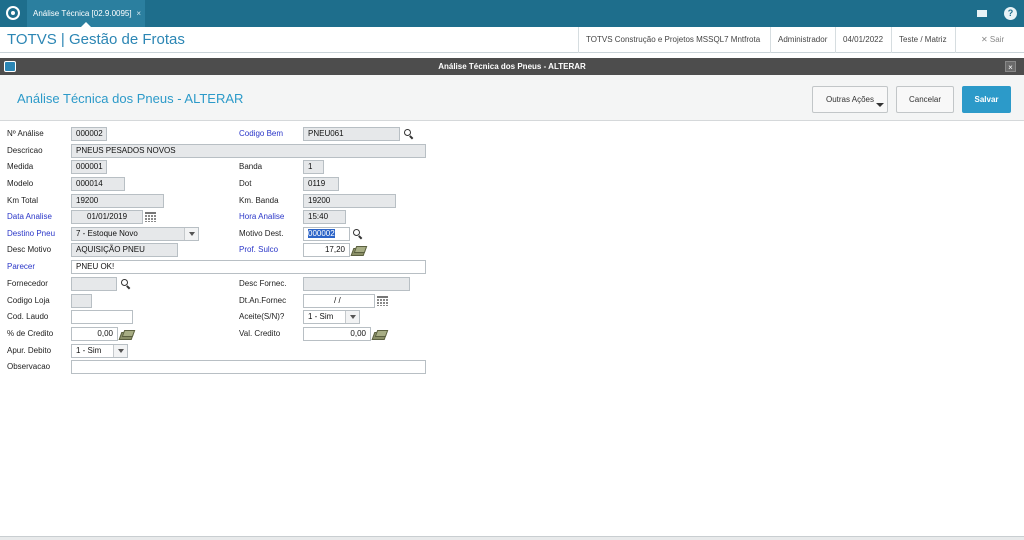  Describe the element at coordinates (126, 334) in the screenshot. I see `pct-credito-calculator-icon` at that location.